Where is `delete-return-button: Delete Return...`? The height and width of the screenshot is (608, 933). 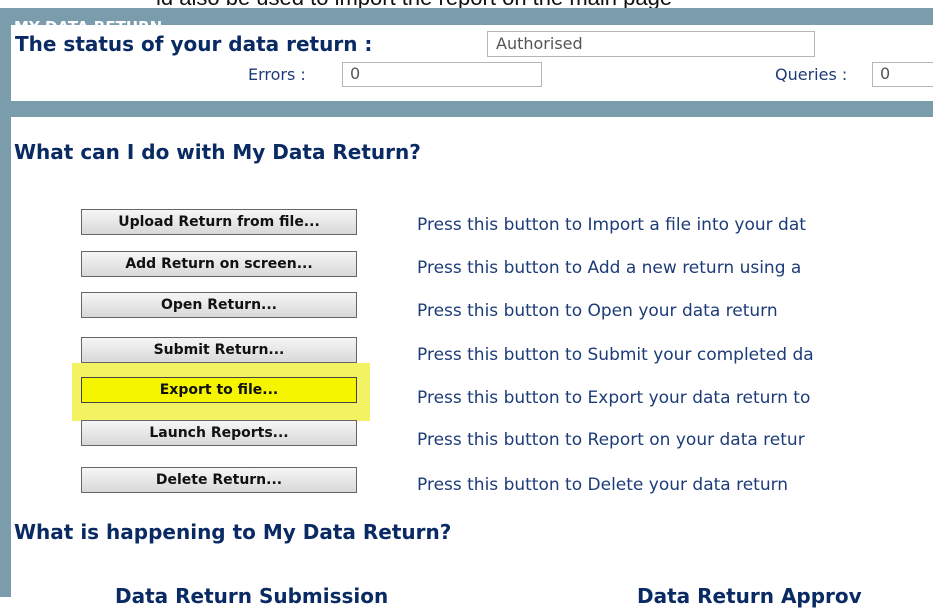
delete-return-button: Delete Return... is located at coordinates (219, 480).